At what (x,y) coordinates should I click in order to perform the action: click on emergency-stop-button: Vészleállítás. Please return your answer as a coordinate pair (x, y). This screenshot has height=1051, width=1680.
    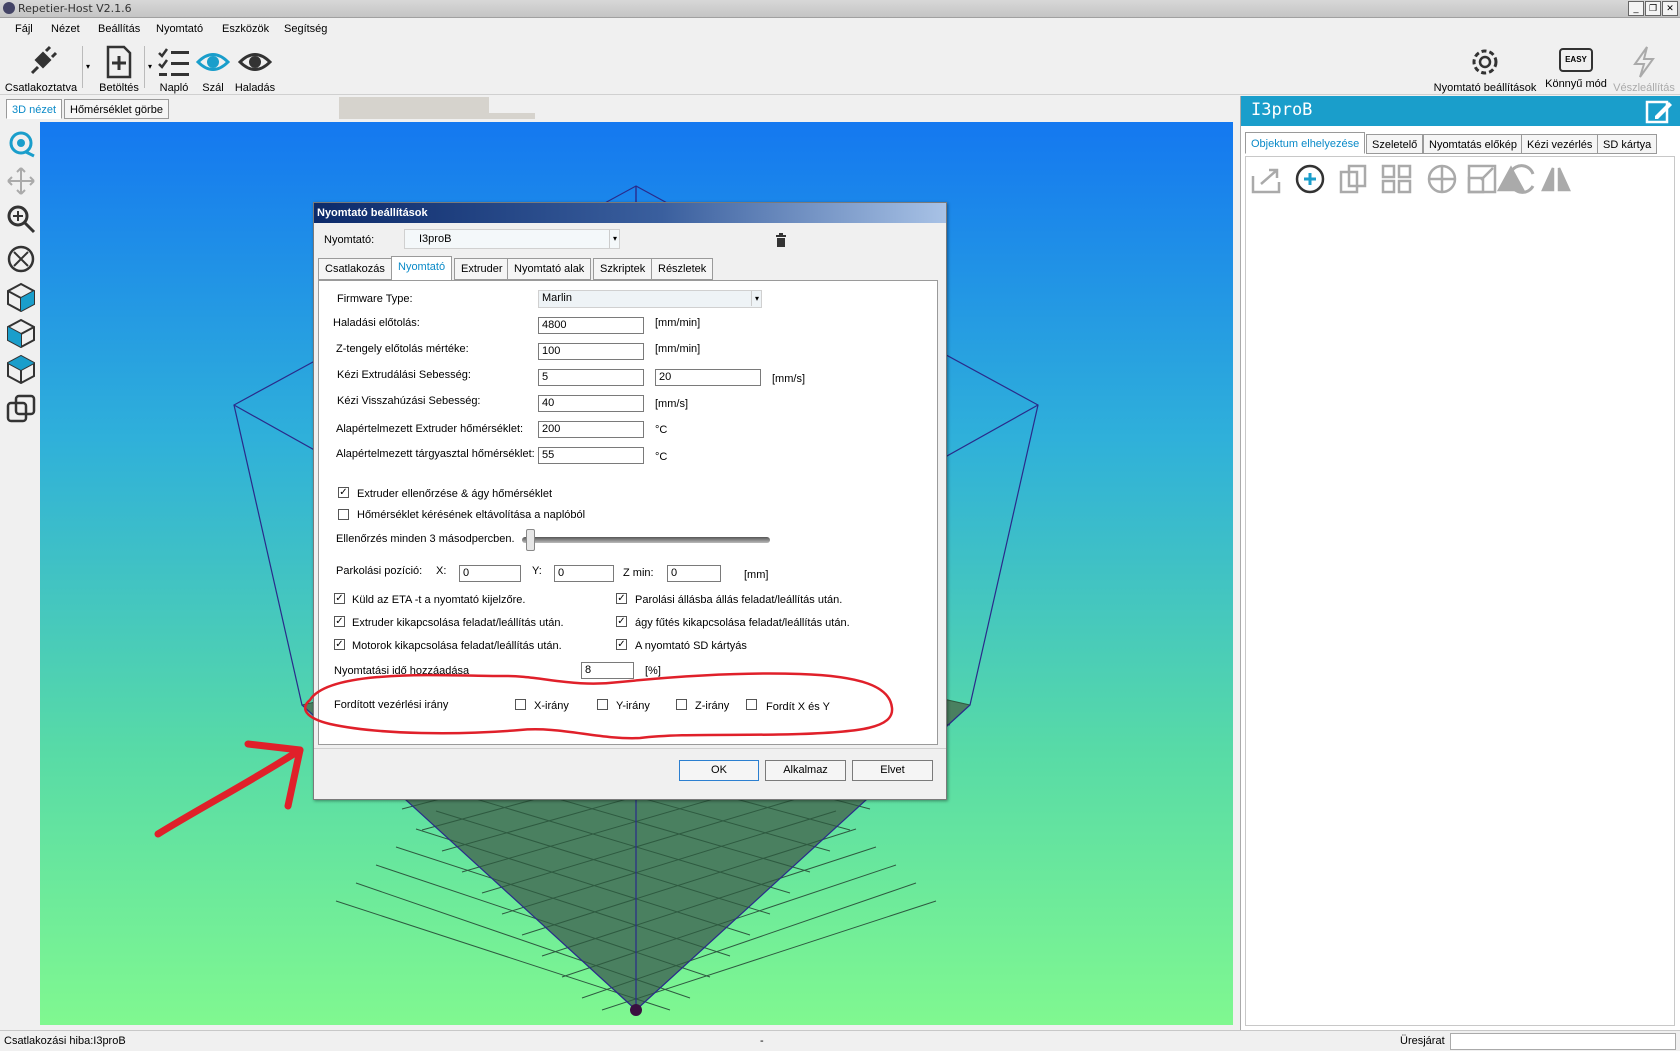
    Looking at the image, I should click on (1644, 67).